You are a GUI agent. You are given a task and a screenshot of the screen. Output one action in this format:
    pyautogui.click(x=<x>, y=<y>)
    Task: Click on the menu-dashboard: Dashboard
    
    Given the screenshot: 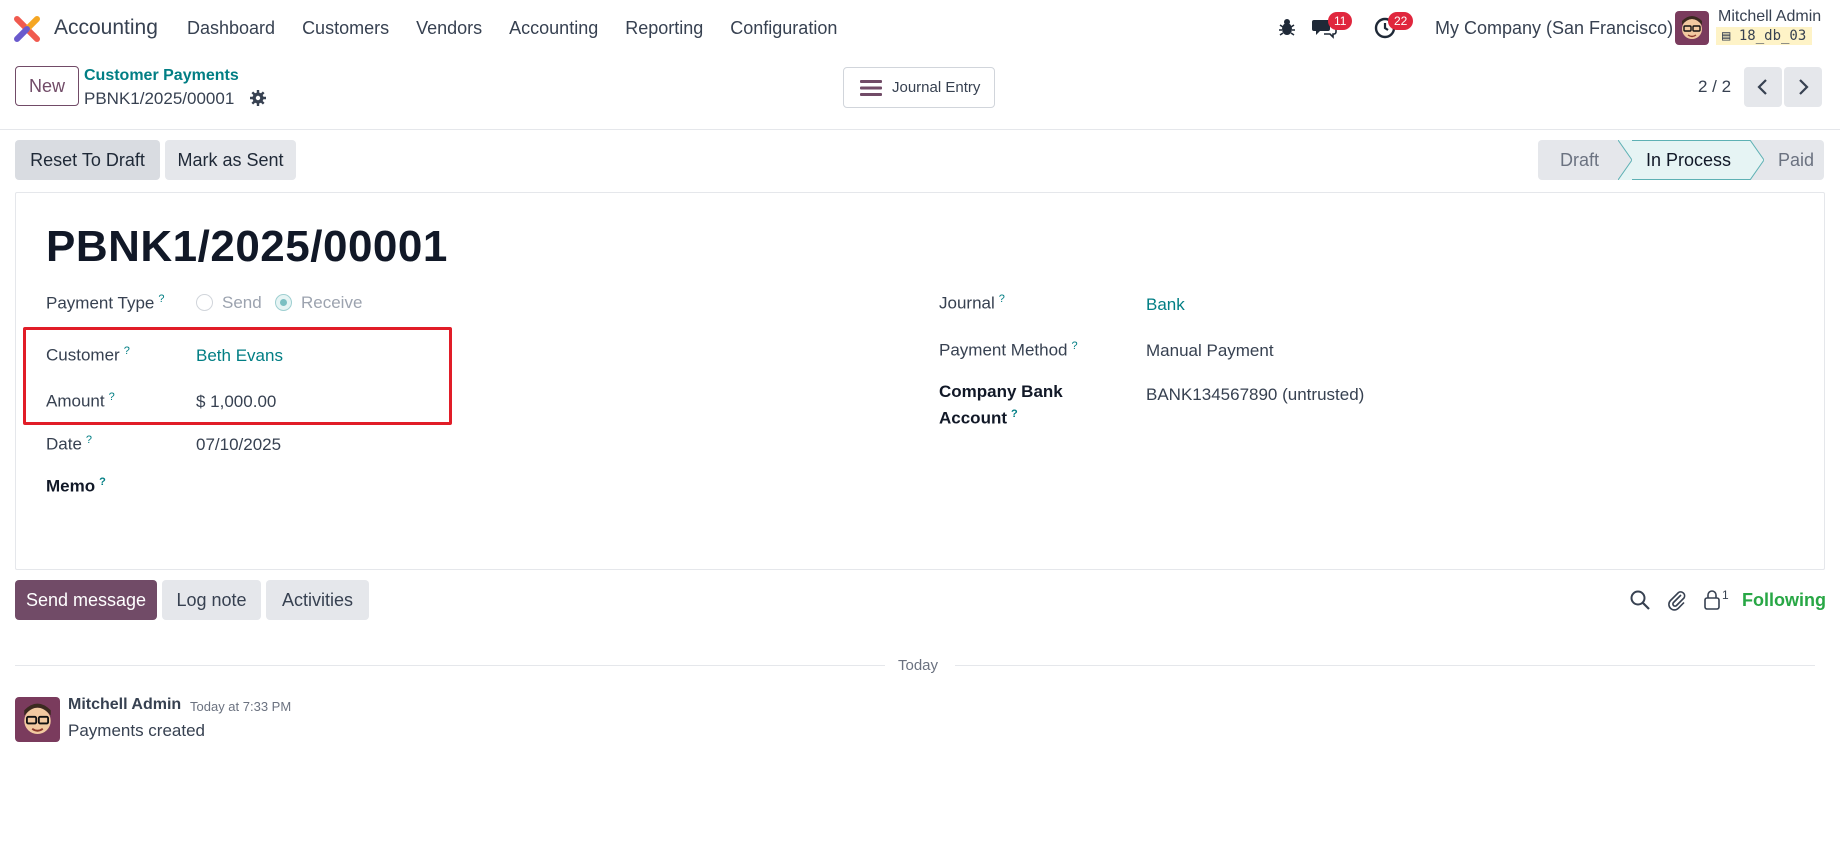 What is the action you would take?
    pyautogui.click(x=231, y=28)
    